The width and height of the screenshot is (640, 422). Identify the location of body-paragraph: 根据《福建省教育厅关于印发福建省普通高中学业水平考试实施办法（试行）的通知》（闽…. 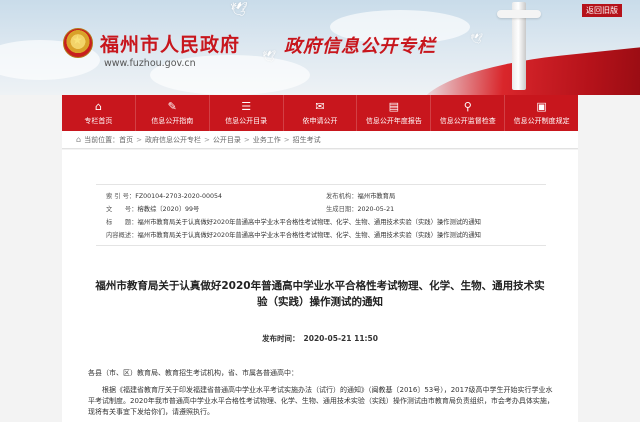
(321, 401).